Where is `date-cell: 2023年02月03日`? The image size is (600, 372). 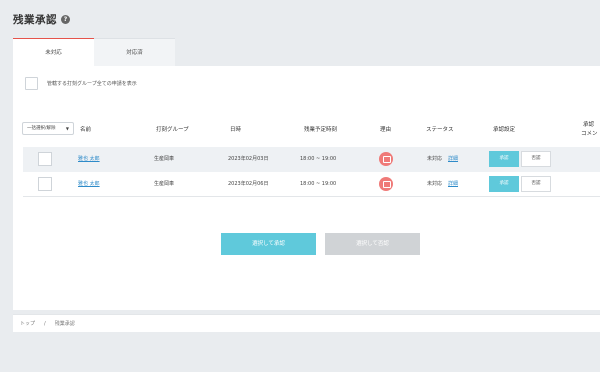
date-cell: 2023年02月03日 is located at coordinates (248, 159).